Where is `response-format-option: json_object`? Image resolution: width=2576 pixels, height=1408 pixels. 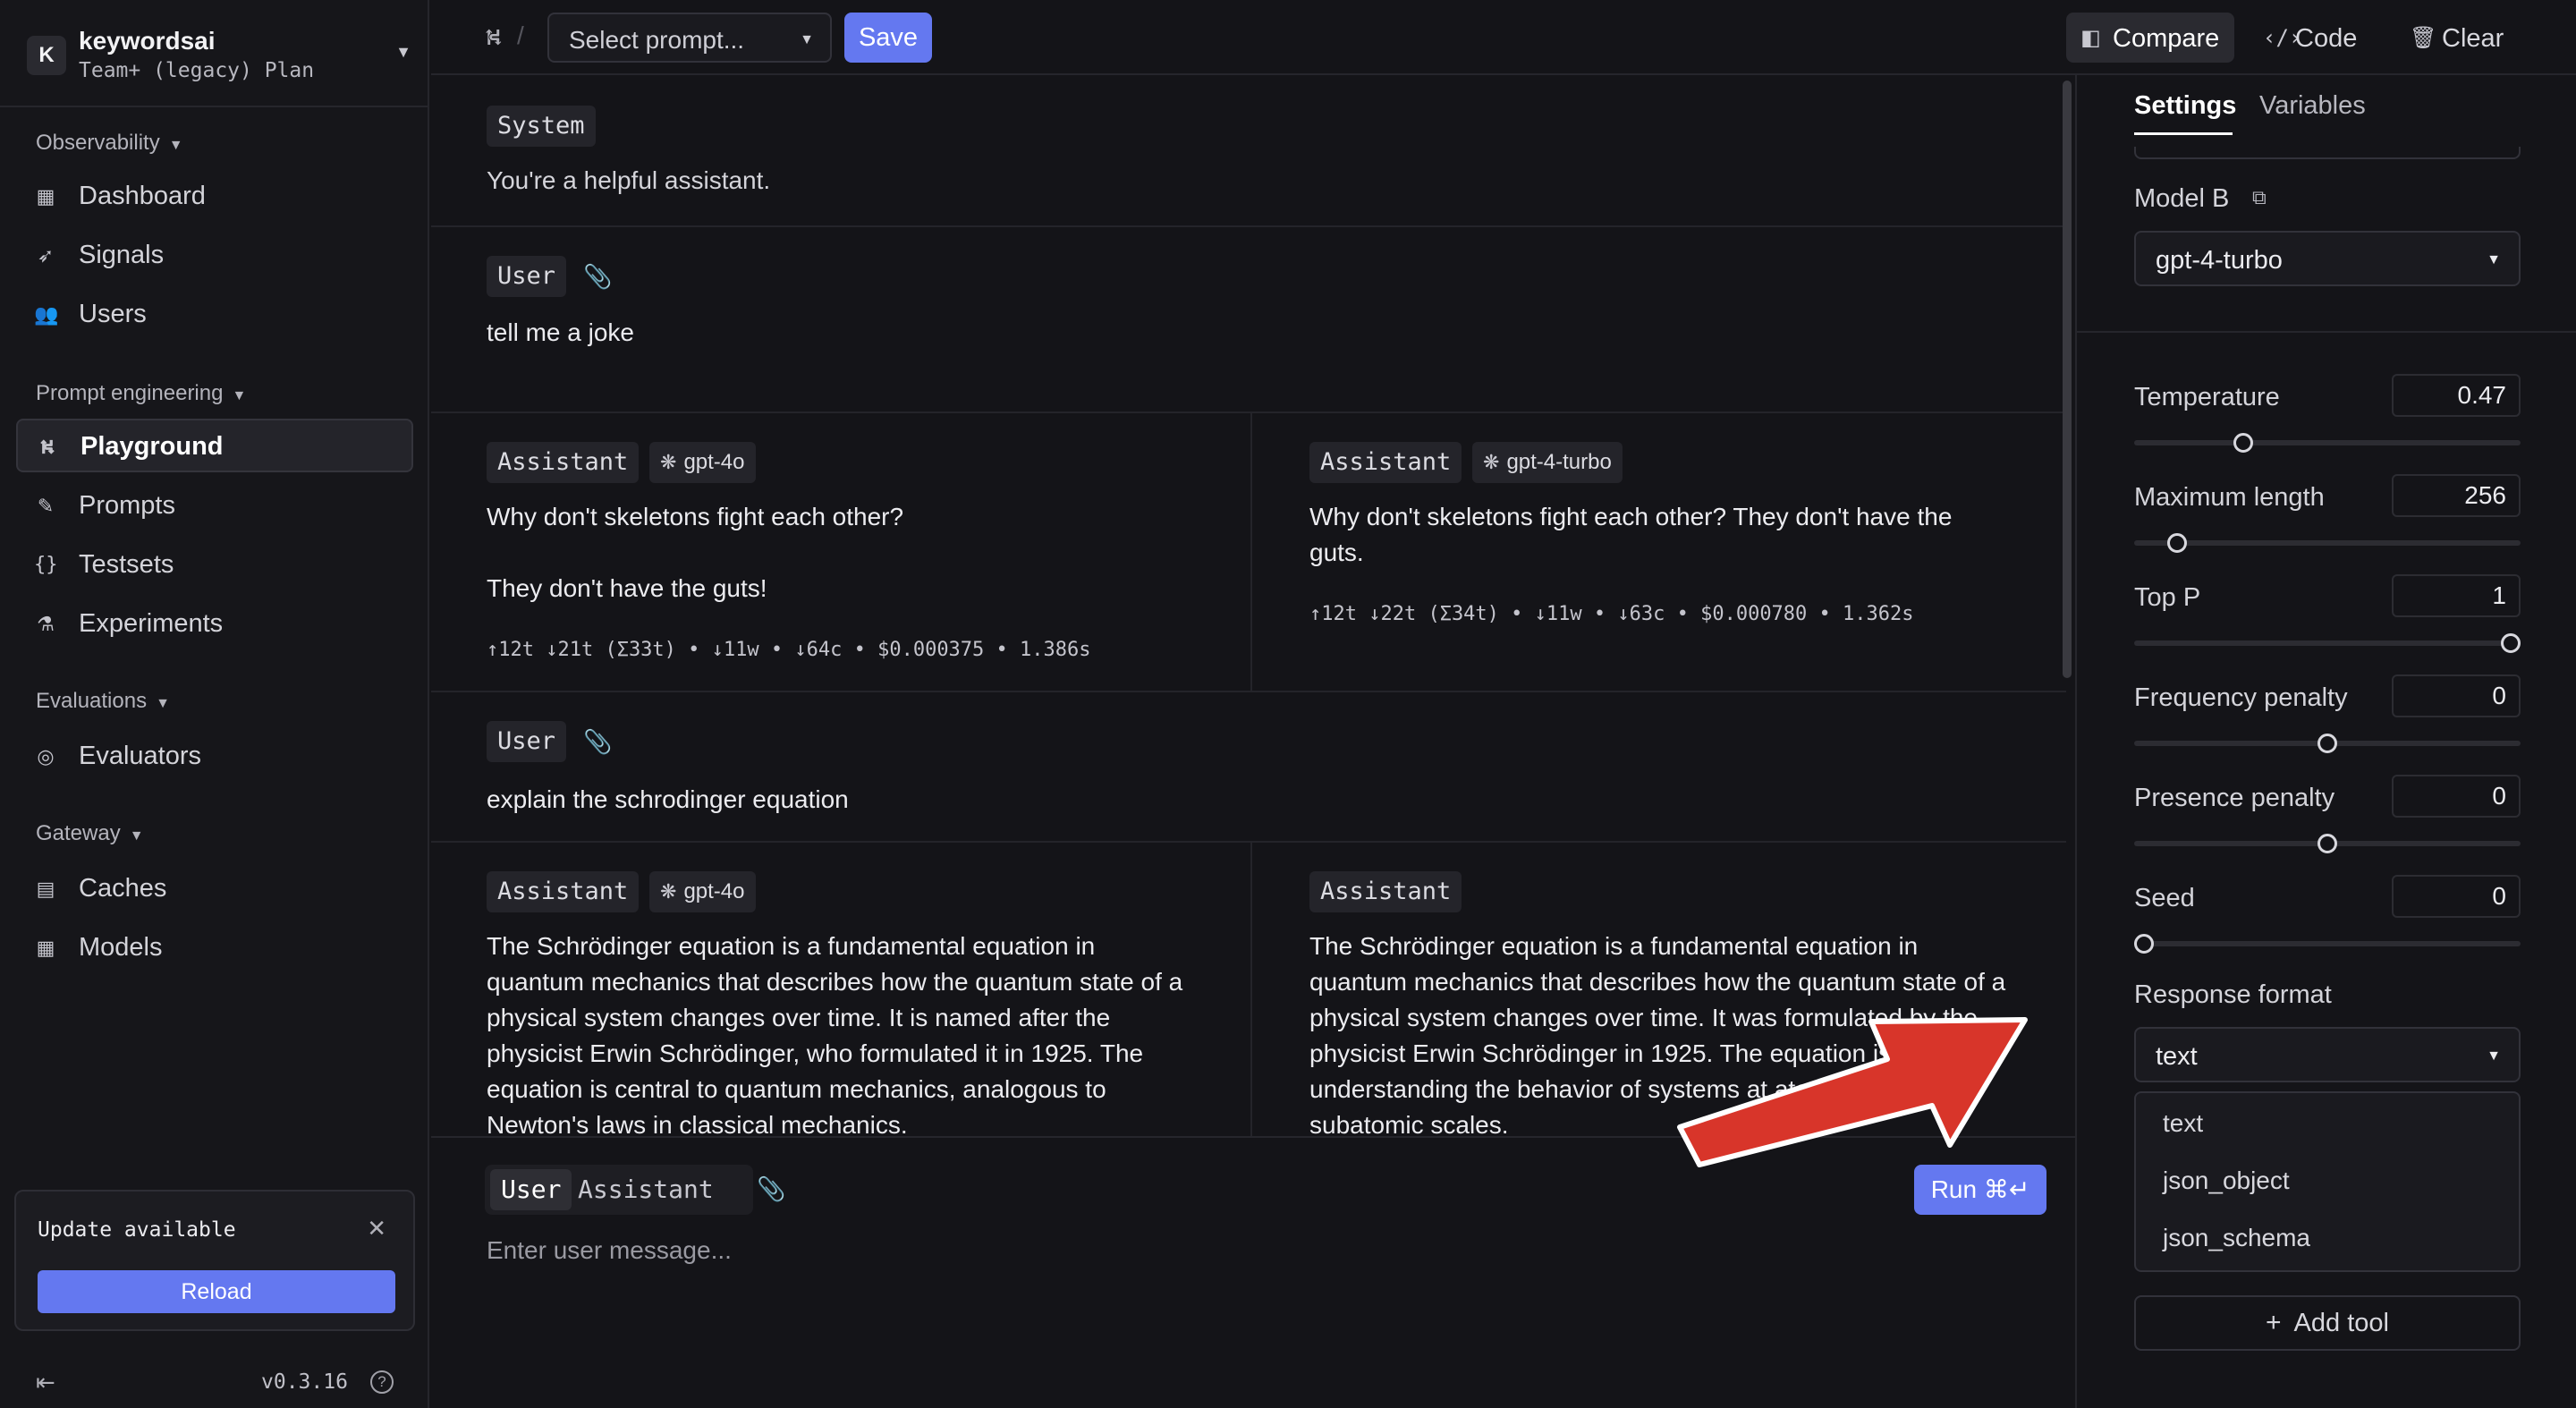 response-format-option: json_object is located at coordinates (2226, 1180).